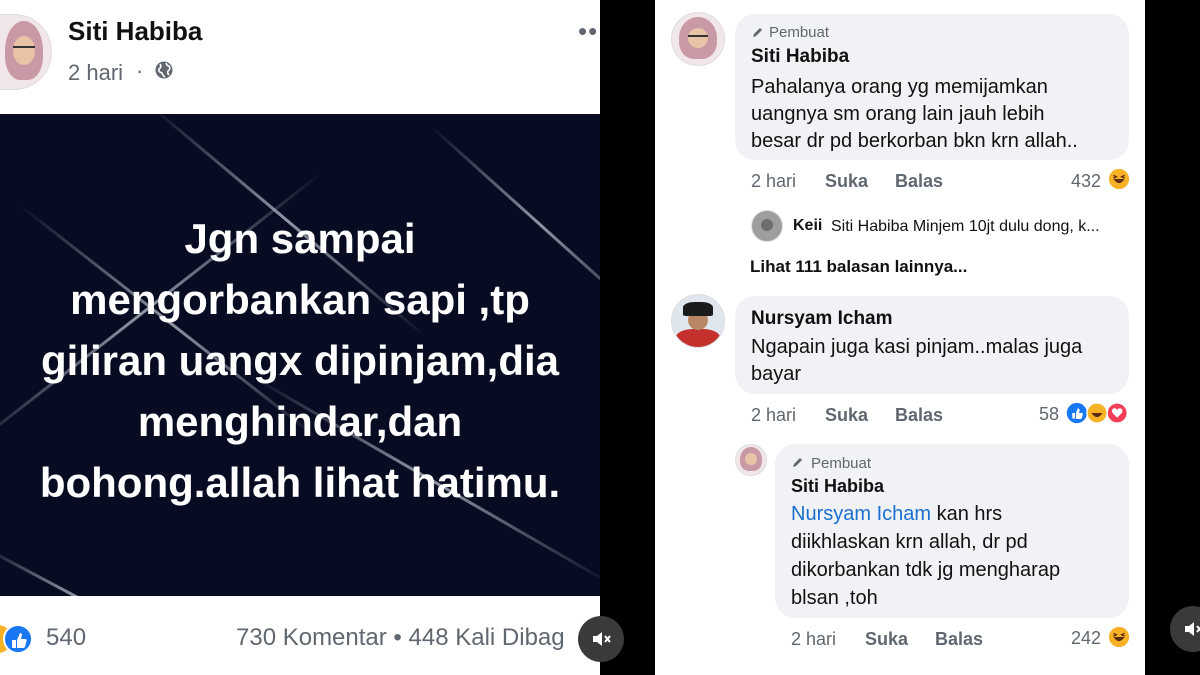  I want to click on reply-author: Keii, so click(807, 226).